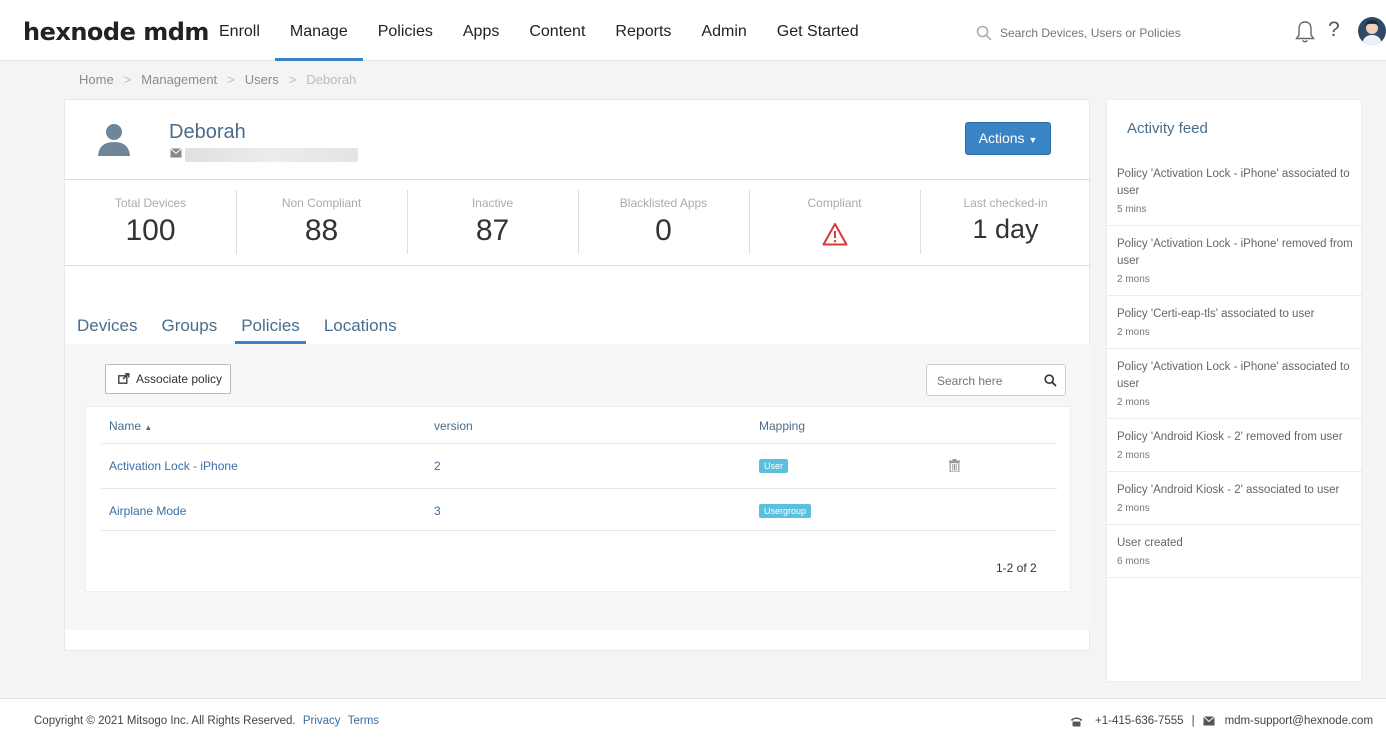  I want to click on stat-last-checked-in: Last checked-in 1 day, so click(1005, 222).